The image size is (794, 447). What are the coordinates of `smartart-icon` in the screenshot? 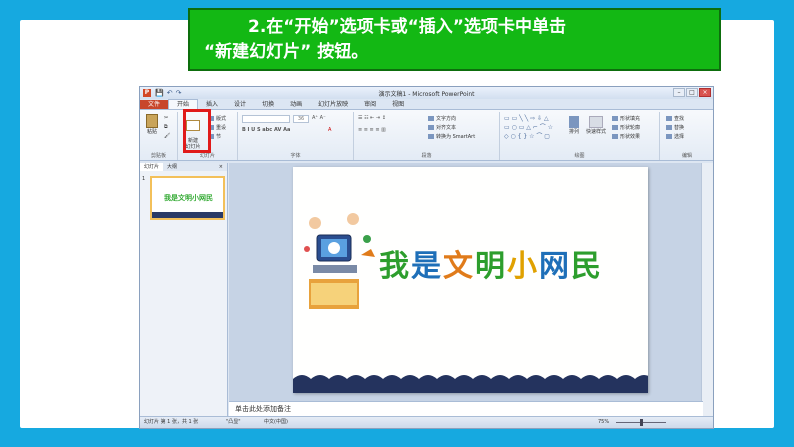 It's located at (431, 136).